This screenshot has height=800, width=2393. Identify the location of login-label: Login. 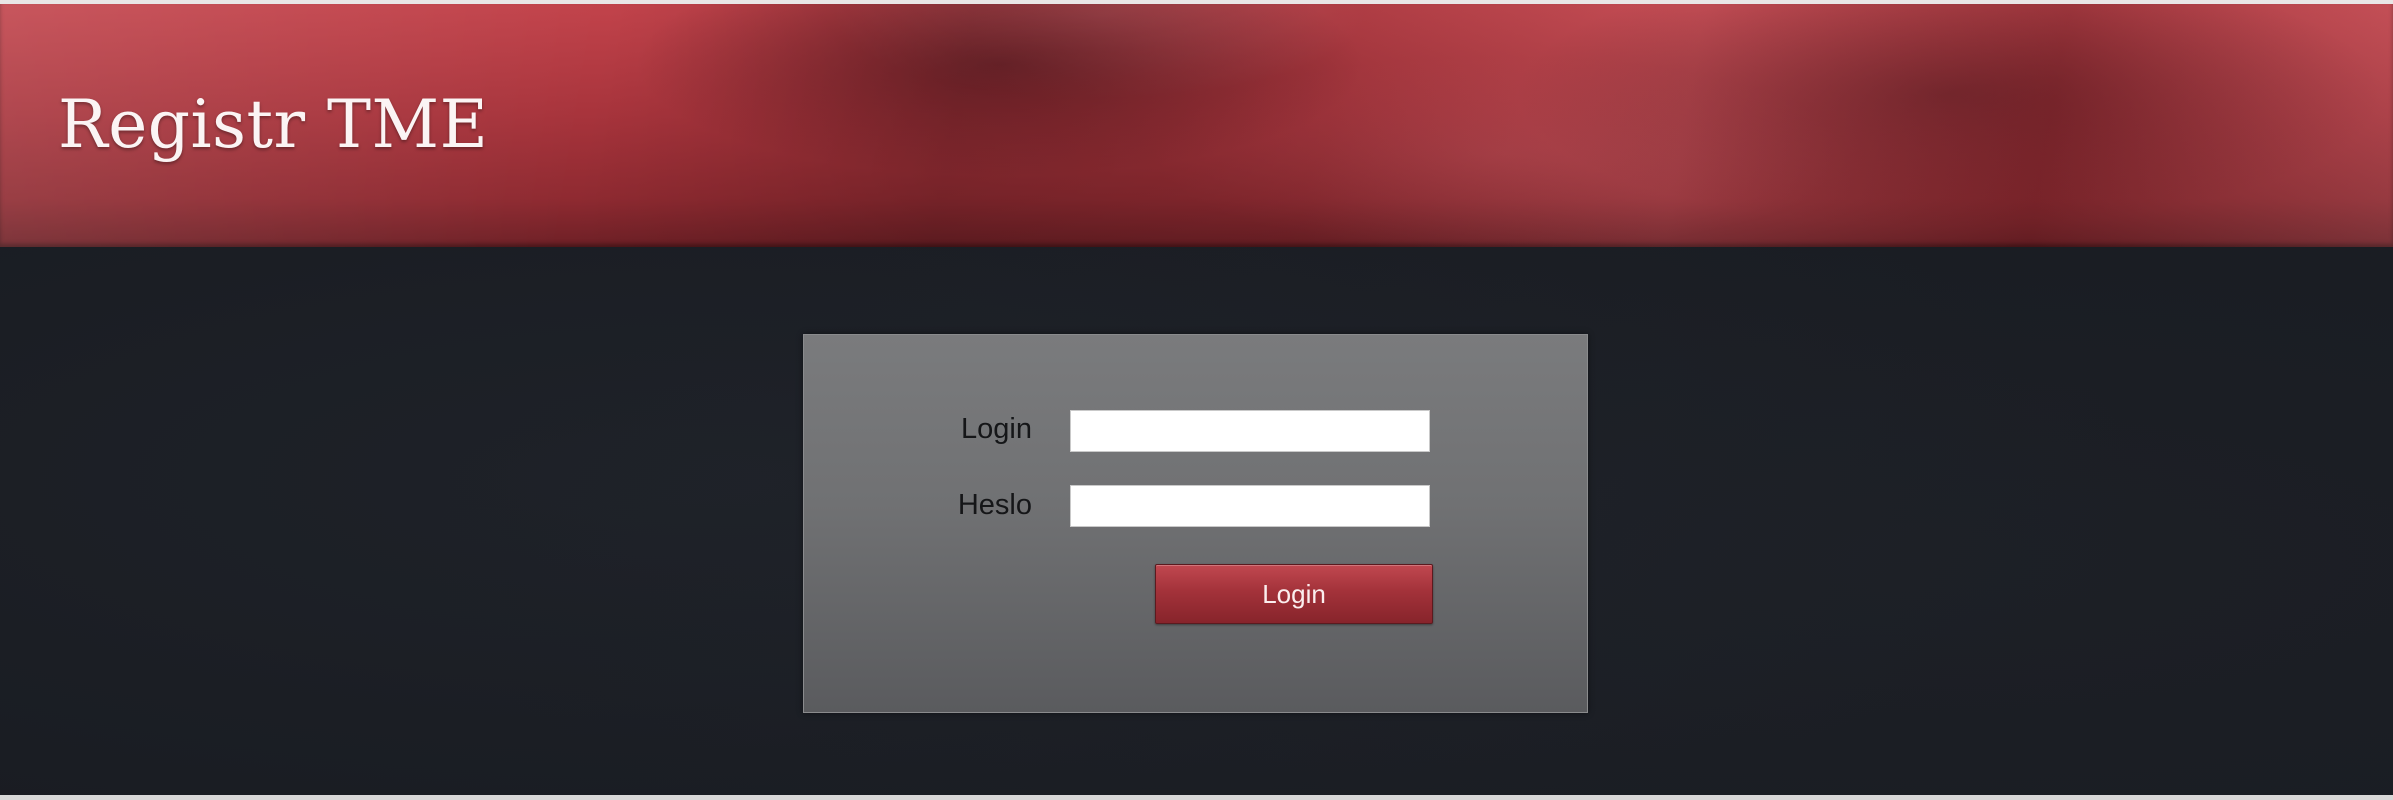
(996, 429).